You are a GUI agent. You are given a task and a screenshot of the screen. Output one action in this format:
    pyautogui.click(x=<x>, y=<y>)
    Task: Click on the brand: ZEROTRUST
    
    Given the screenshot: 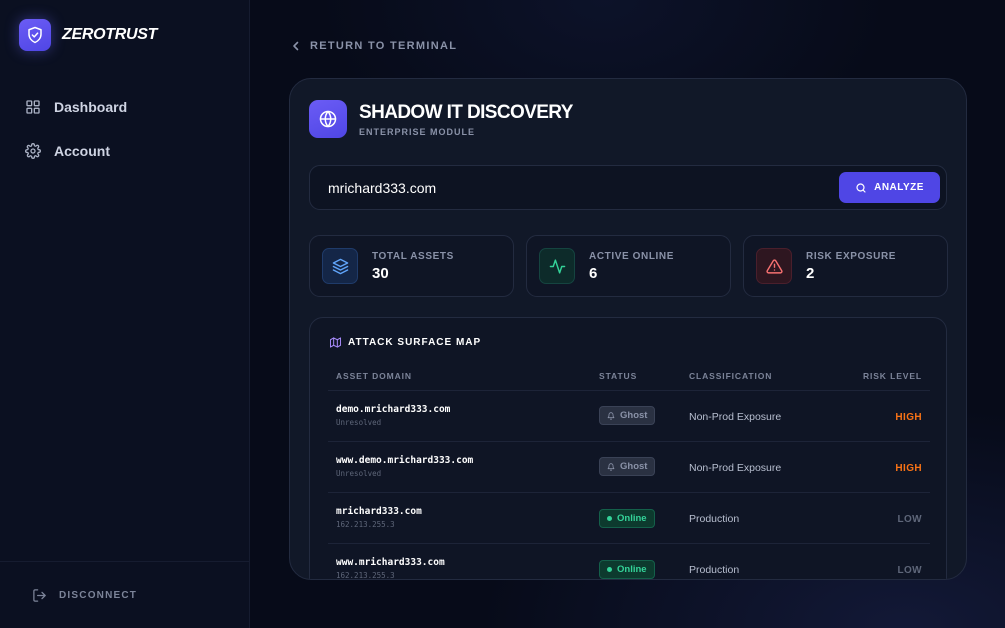 What is the action you would take?
    pyautogui.click(x=88, y=35)
    